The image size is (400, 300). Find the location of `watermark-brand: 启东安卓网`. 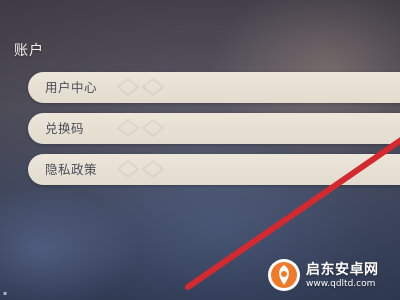

watermark-brand: 启东安卓网 is located at coordinates (342, 270).